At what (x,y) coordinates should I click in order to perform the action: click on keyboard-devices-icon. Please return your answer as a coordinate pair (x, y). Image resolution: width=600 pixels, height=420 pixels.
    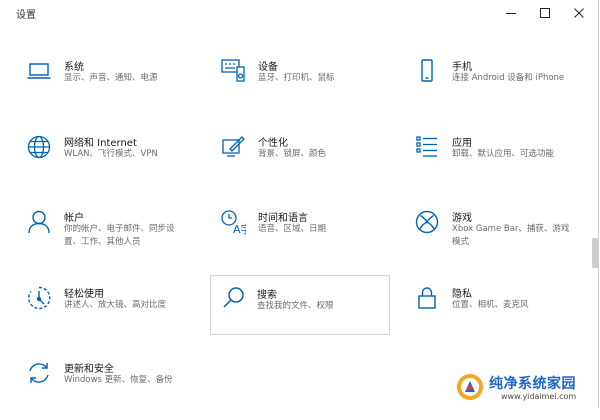
    Looking at the image, I should click on (233, 71).